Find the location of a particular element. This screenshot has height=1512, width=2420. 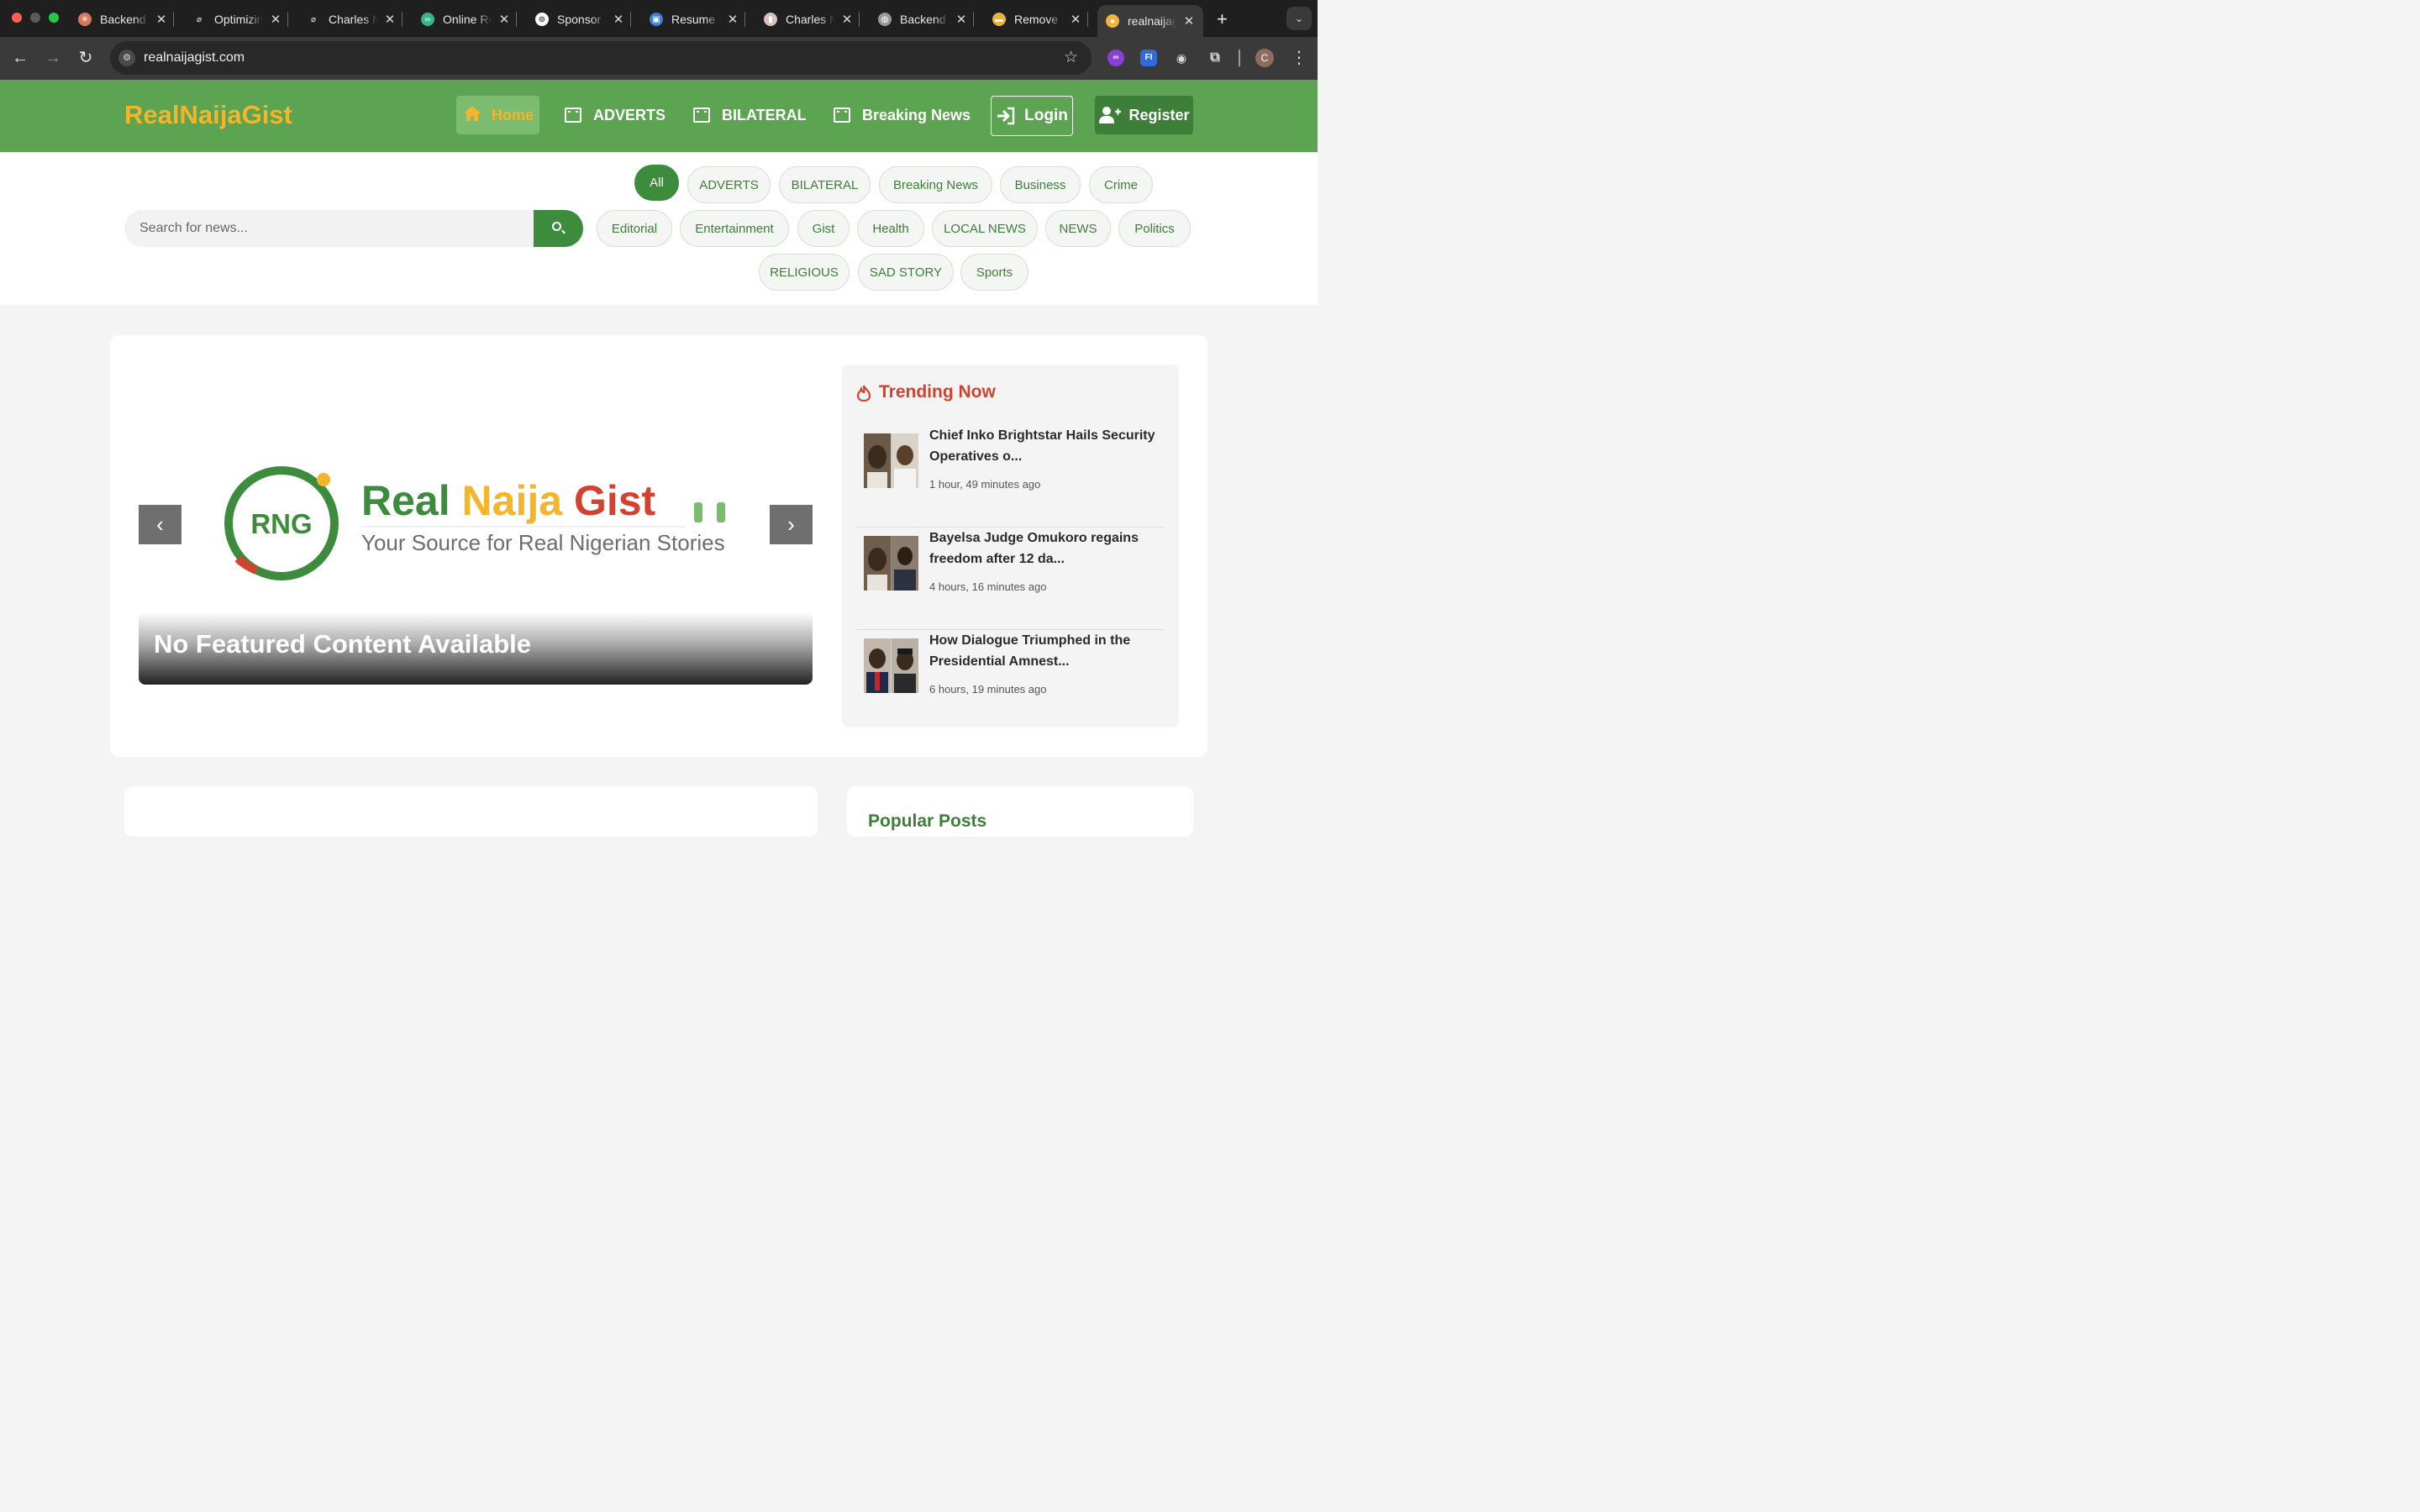

tab-favicon-icon: ▮ is located at coordinates (770, 19).